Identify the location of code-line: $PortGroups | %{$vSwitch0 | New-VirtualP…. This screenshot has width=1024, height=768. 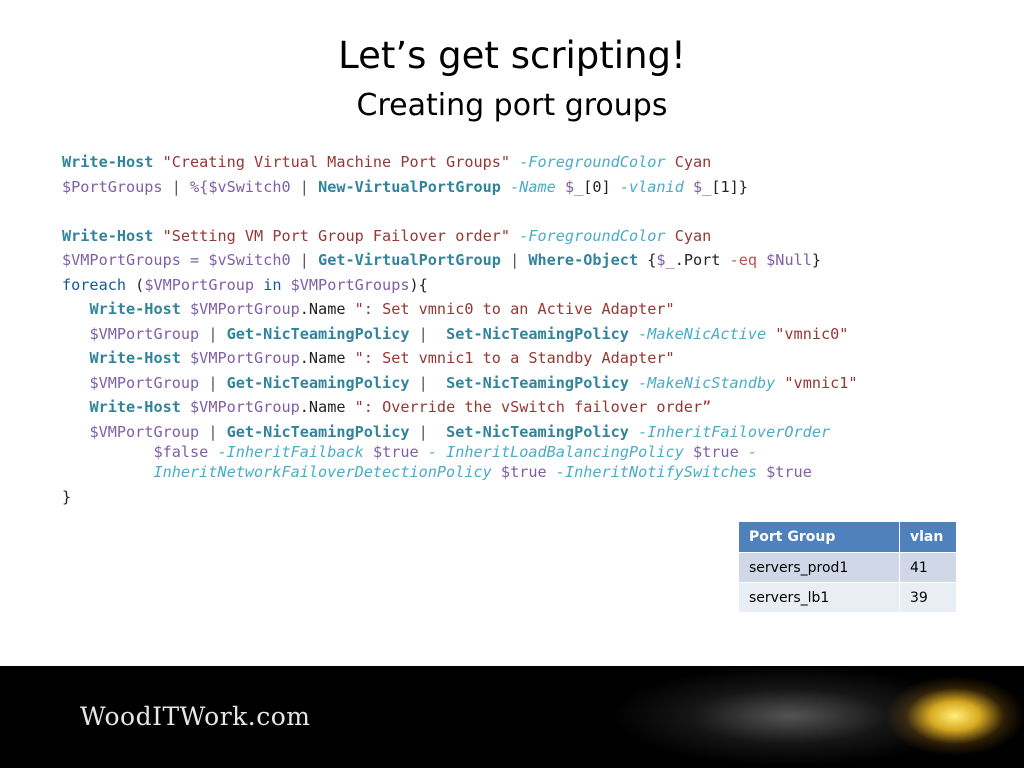
(405, 187).